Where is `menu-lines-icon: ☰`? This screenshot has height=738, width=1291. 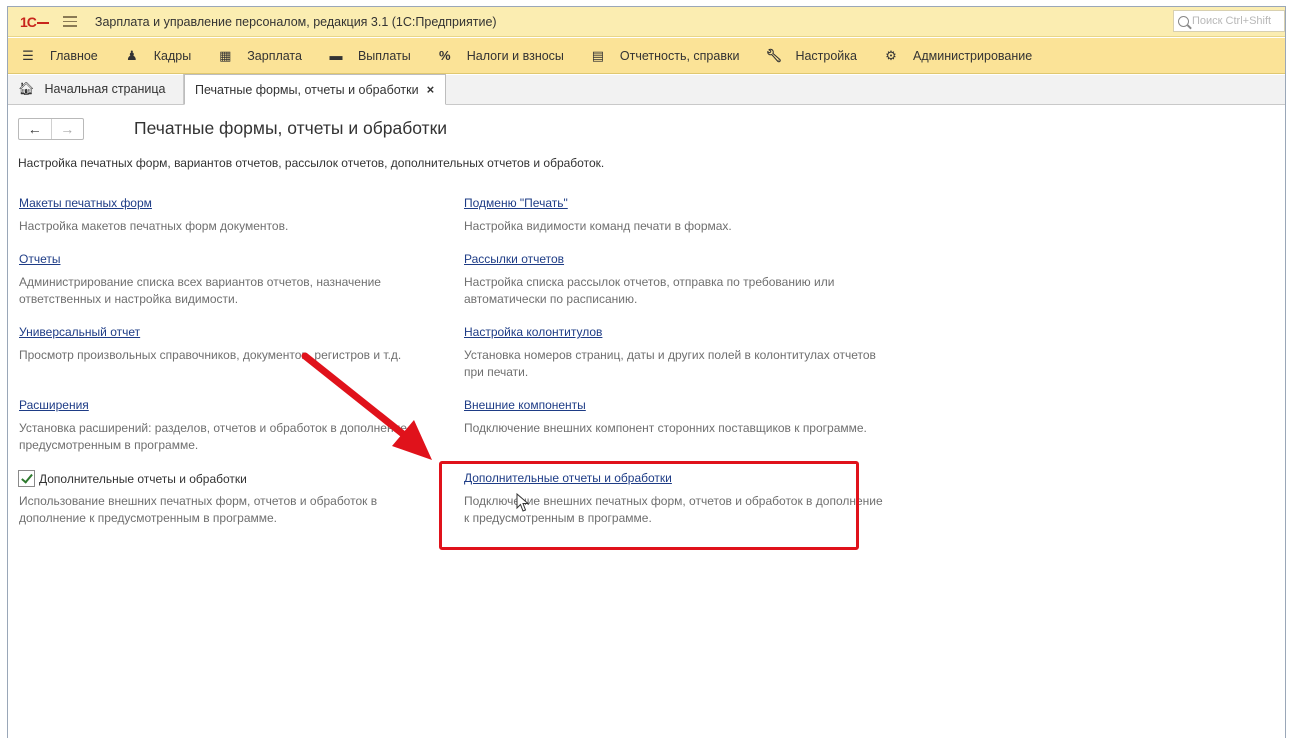 menu-lines-icon: ☰ is located at coordinates (28, 55).